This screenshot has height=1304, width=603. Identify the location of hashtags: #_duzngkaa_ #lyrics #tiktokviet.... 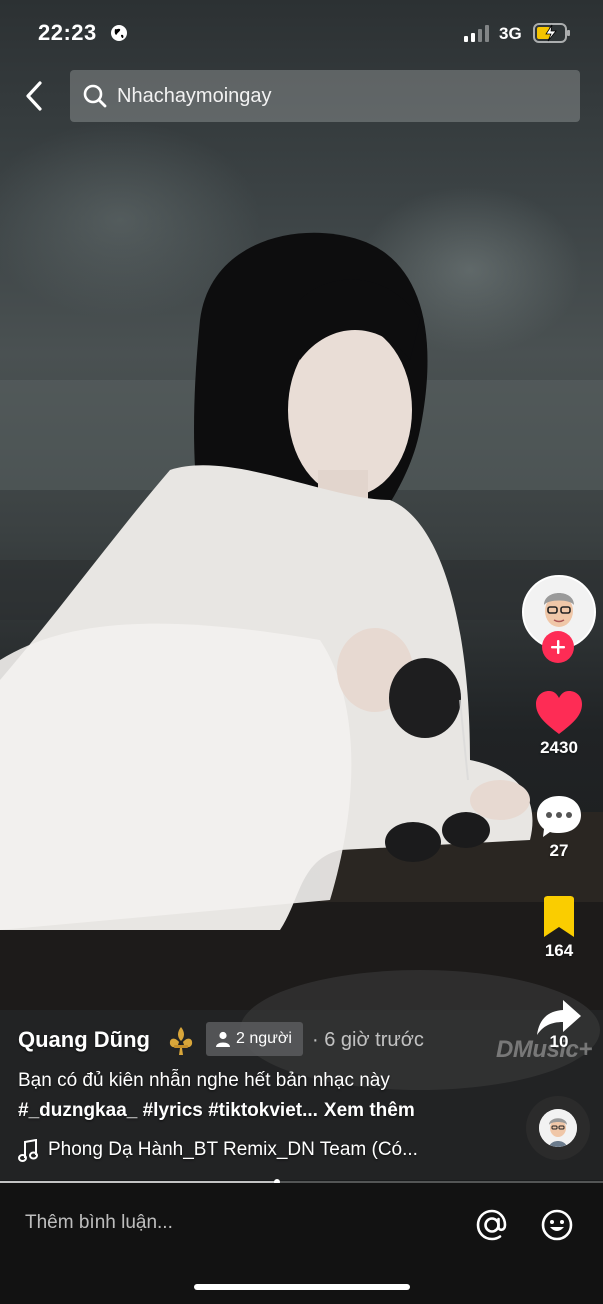
(168, 1110).